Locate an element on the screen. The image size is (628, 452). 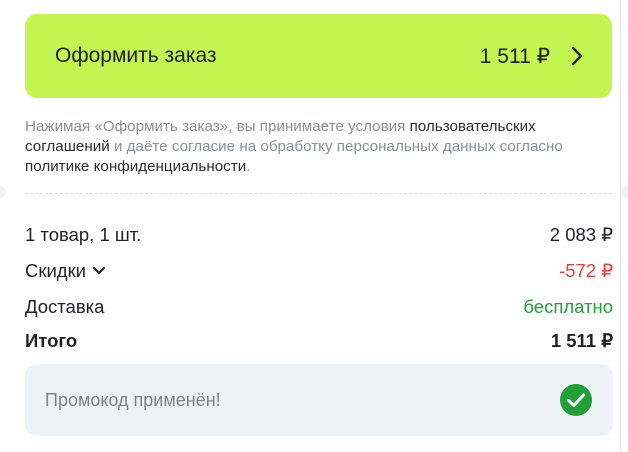
items-price: 2 083 ₽ is located at coordinates (581, 234).